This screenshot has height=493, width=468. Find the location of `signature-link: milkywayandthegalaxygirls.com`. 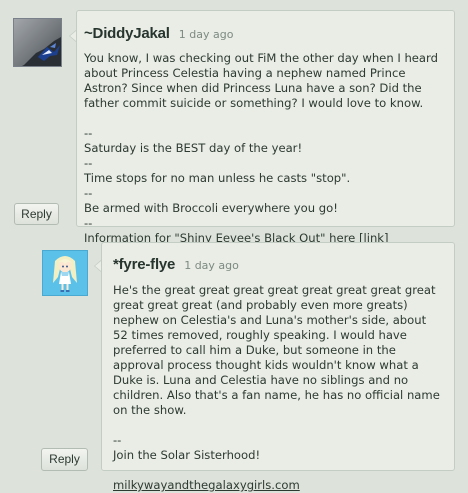

signature-link: milkywayandthegalaxygirls.com is located at coordinates (206, 485).